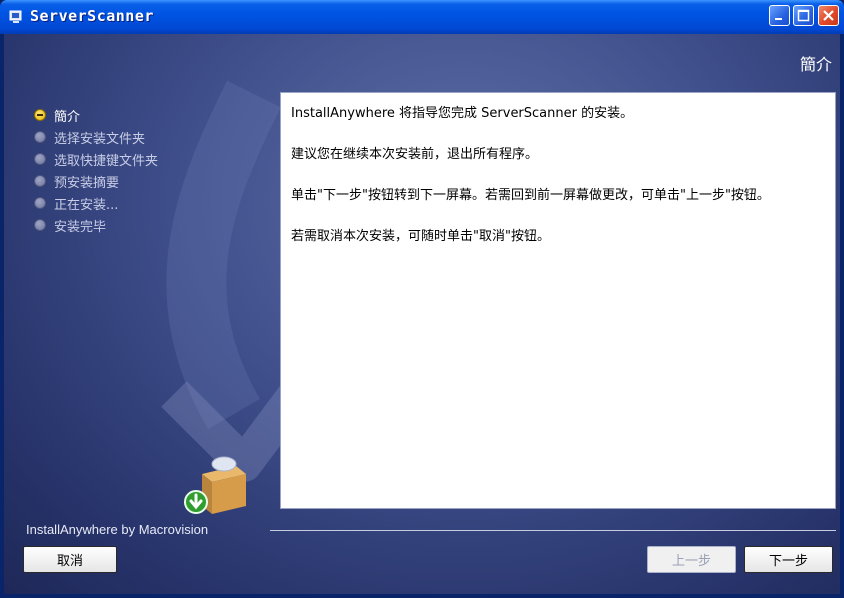 Image resolution: width=844 pixels, height=598 pixels. What do you see at coordinates (553, 530) in the screenshot?
I see `footer-divider` at bounding box center [553, 530].